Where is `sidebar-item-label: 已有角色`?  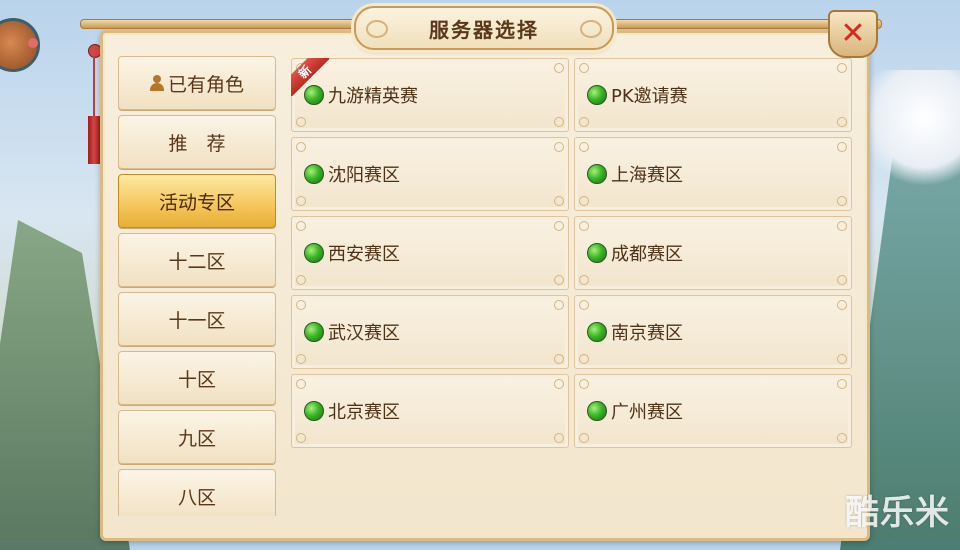
sidebar-item-label: 已有角色 is located at coordinates (205, 84).